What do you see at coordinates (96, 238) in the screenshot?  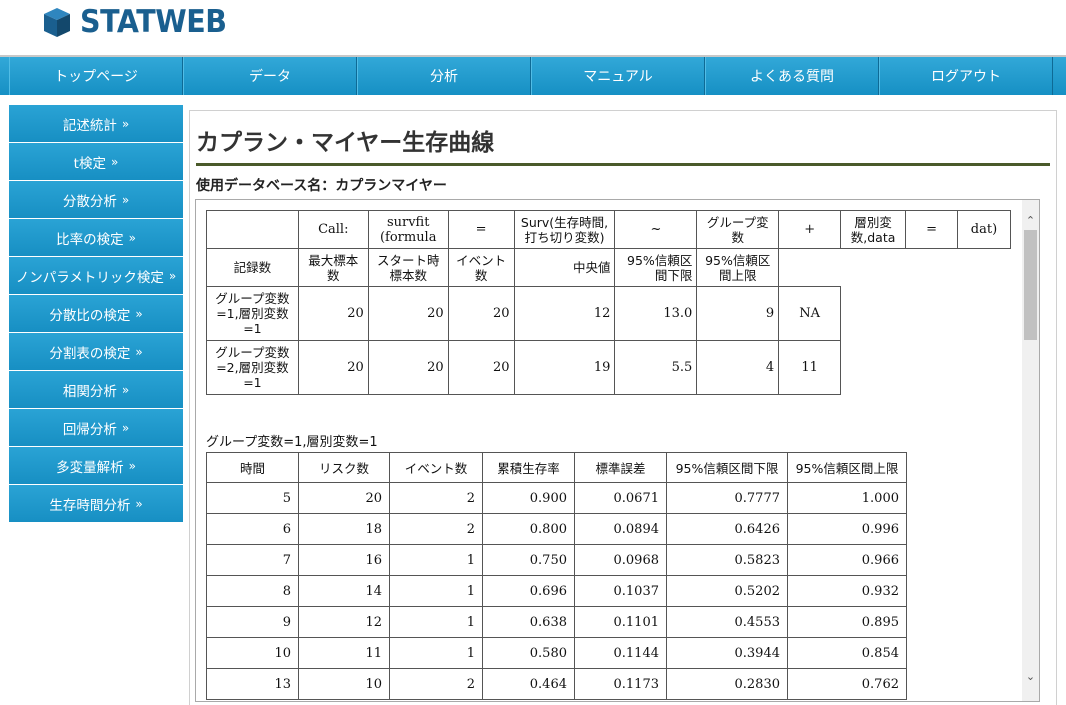 I see `sidebar-item-proportion-test: 比率の検定 »` at bounding box center [96, 238].